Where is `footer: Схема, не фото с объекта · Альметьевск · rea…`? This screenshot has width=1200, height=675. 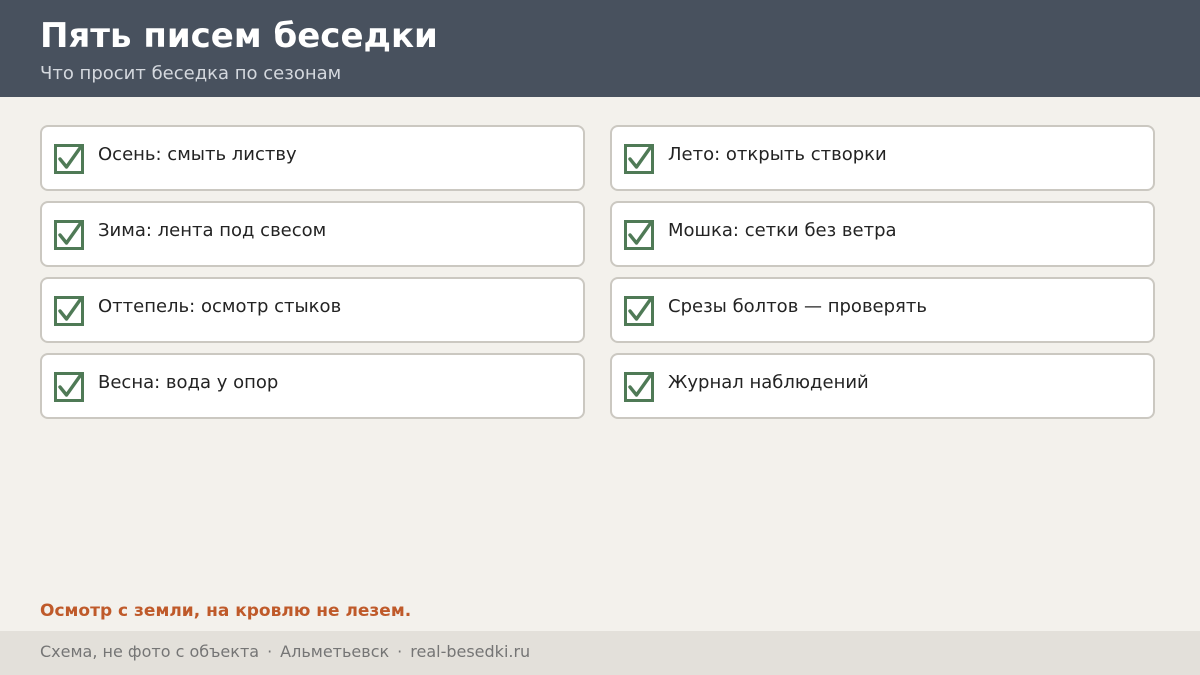 footer: Схема, не фото с объекта · Альметьевск · rea… is located at coordinates (600, 653).